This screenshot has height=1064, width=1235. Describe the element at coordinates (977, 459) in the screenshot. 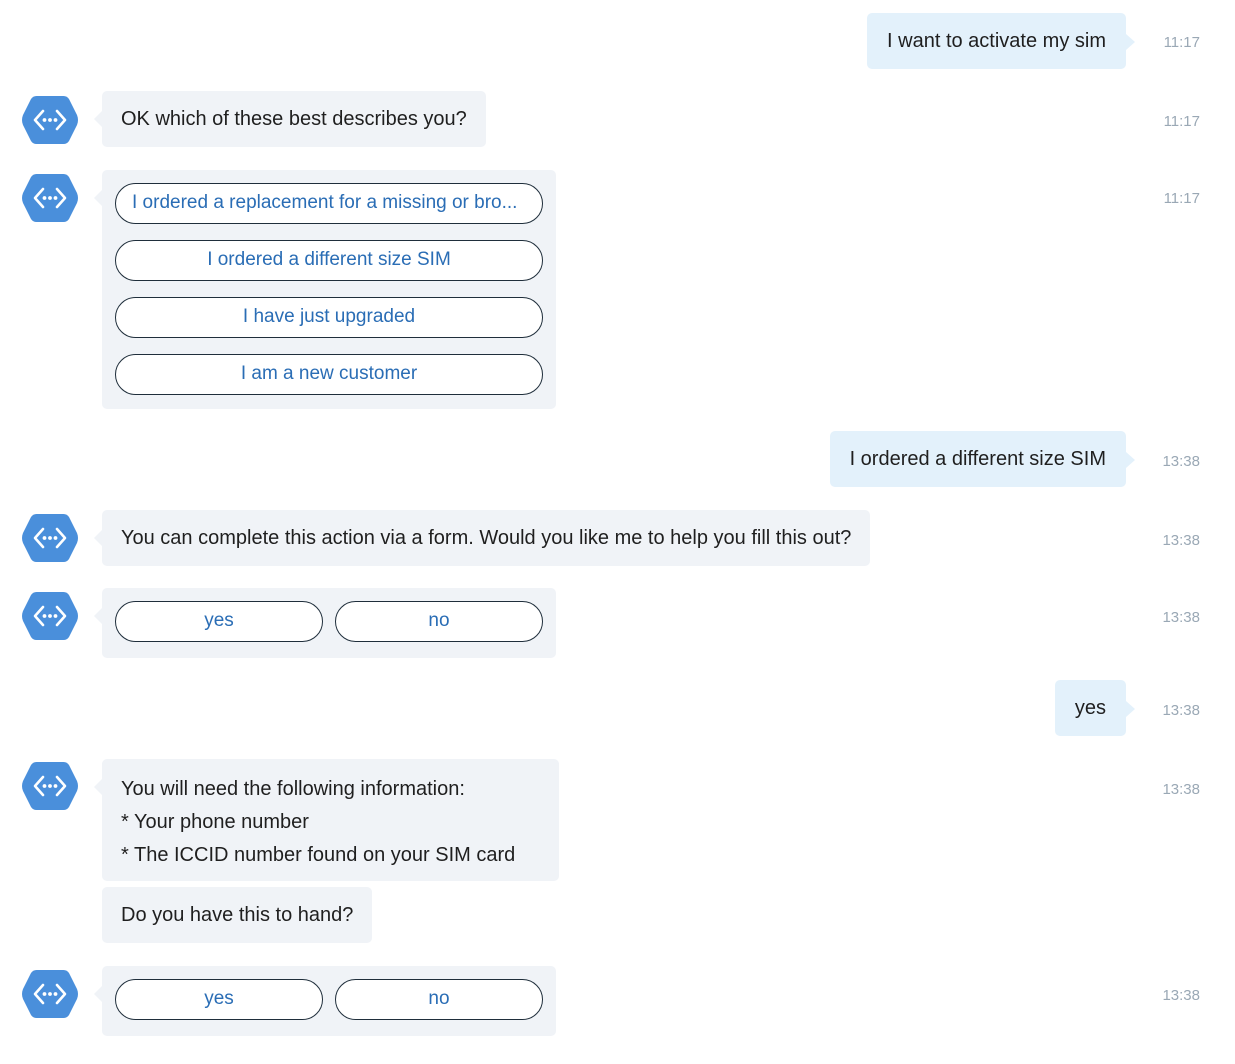

I see `message-text: I ordered a different size SIM` at that location.